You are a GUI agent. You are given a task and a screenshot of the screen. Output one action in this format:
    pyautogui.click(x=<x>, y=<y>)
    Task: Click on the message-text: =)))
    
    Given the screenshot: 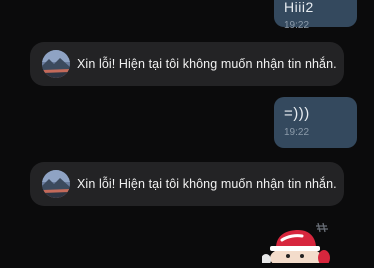 What is the action you would take?
    pyautogui.click(x=297, y=113)
    